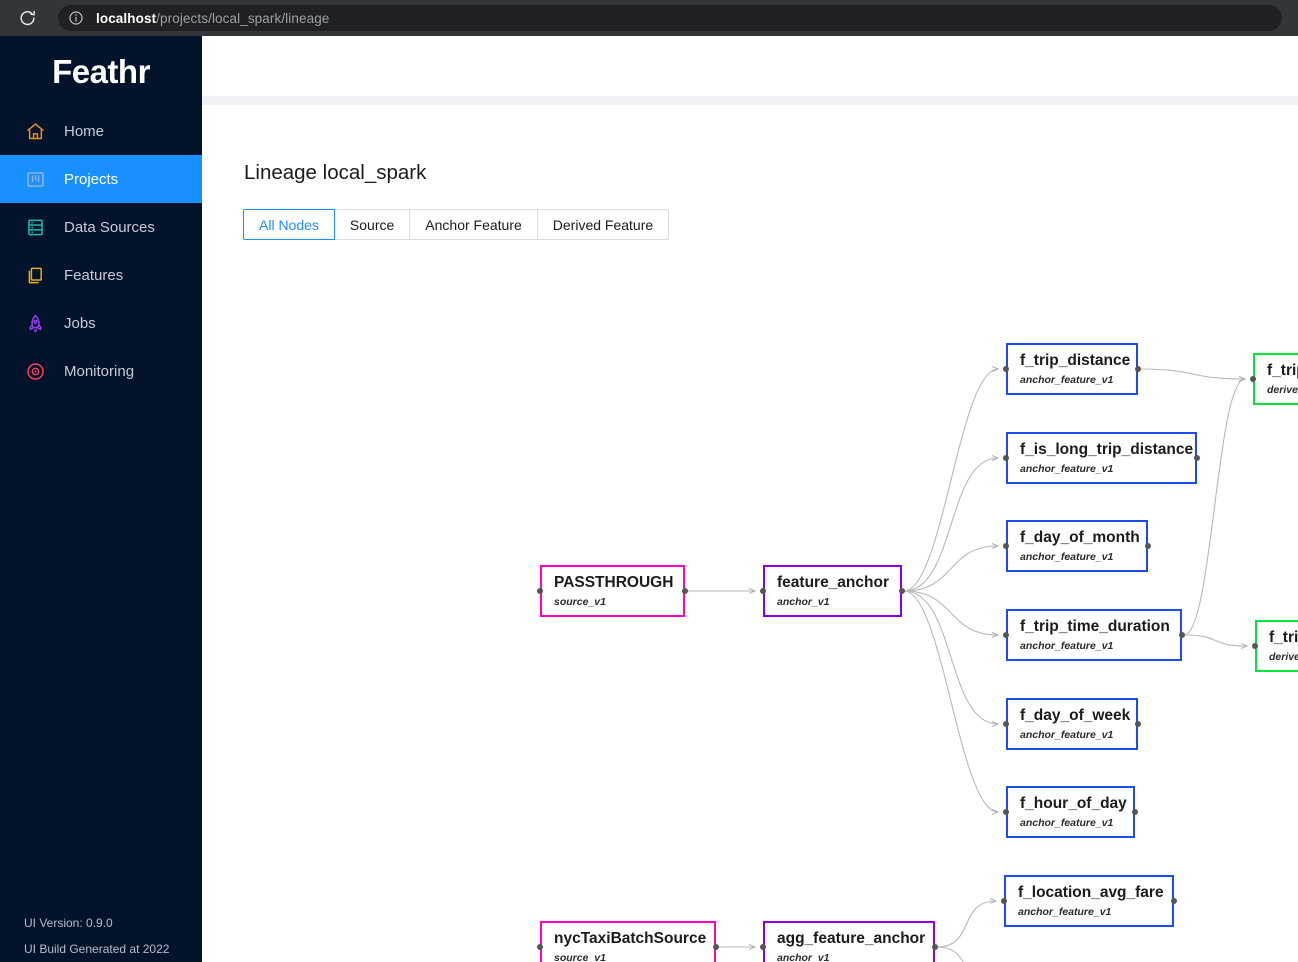 The image size is (1298, 962). What do you see at coordinates (474, 224) in the screenshot?
I see `tab-anchor-feature: Anchor Feature` at bounding box center [474, 224].